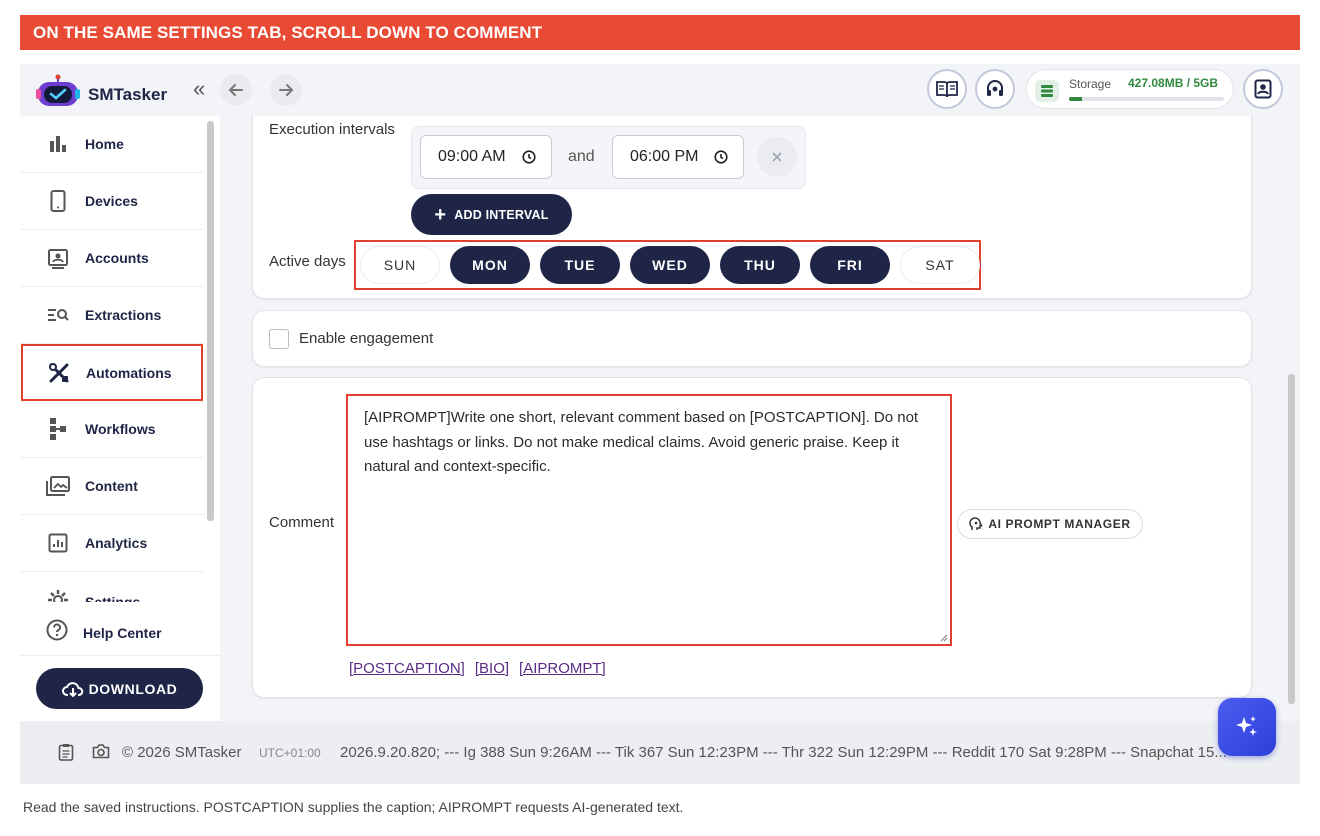 This screenshot has height=836, width=1320. What do you see at coordinates (58, 90) in the screenshot?
I see `robot-logo-icon` at bounding box center [58, 90].